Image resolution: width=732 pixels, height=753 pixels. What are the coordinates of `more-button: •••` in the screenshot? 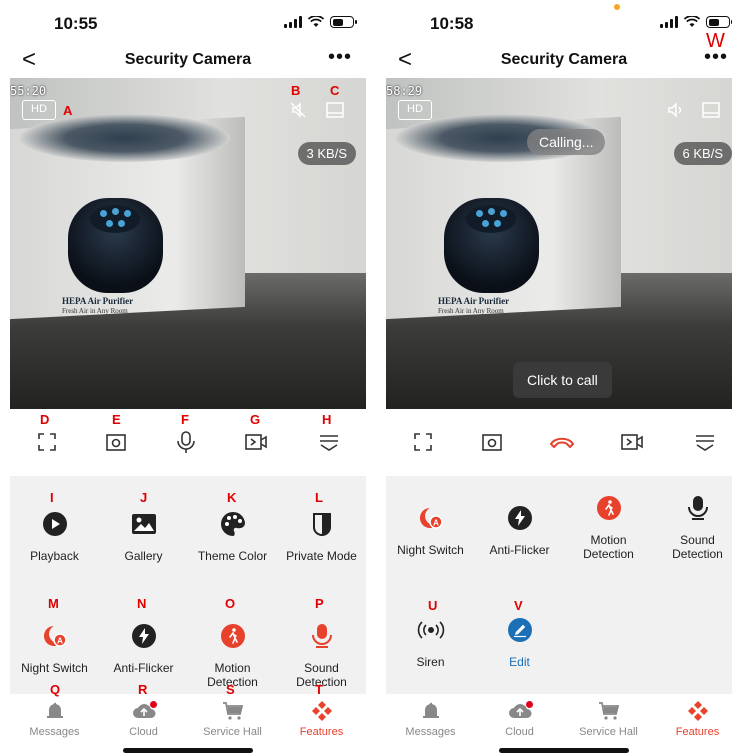 It's located at (340, 57).